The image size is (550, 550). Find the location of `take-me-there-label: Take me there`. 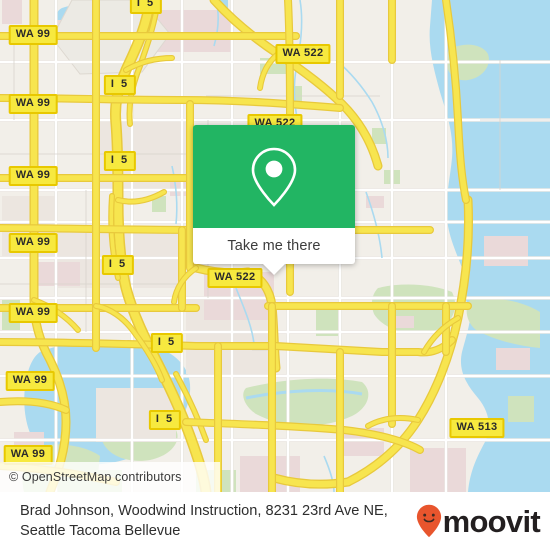

take-me-there-label: Take me there is located at coordinates (274, 246).